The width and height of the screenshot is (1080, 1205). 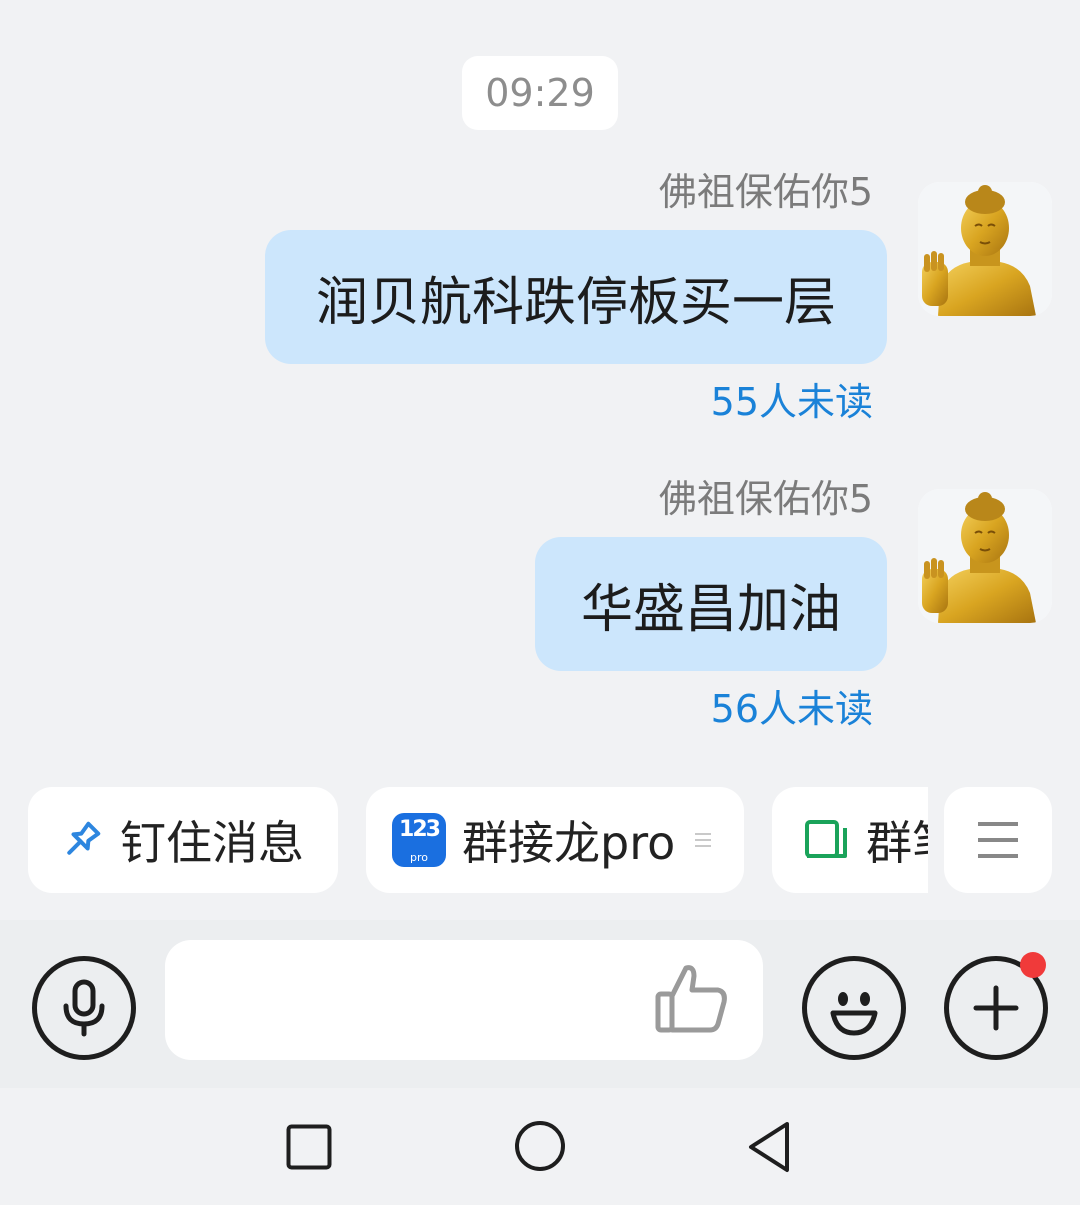 What do you see at coordinates (84, 838) in the screenshot?
I see `pin-icon` at bounding box center [84, 838].